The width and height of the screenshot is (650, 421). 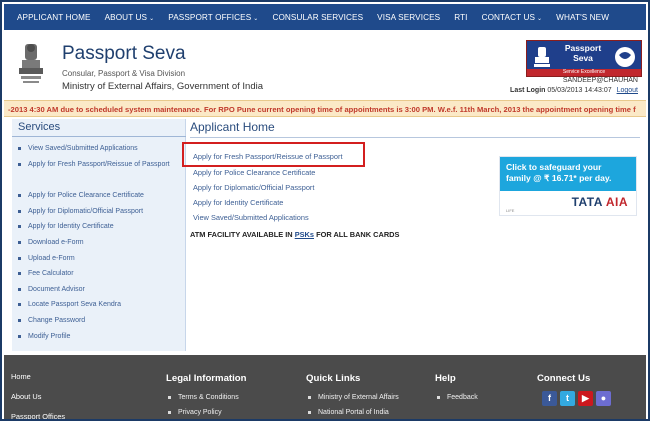 I want to click on nav-about-us: ABOUT US ⌄, so click(x=130, y=17).